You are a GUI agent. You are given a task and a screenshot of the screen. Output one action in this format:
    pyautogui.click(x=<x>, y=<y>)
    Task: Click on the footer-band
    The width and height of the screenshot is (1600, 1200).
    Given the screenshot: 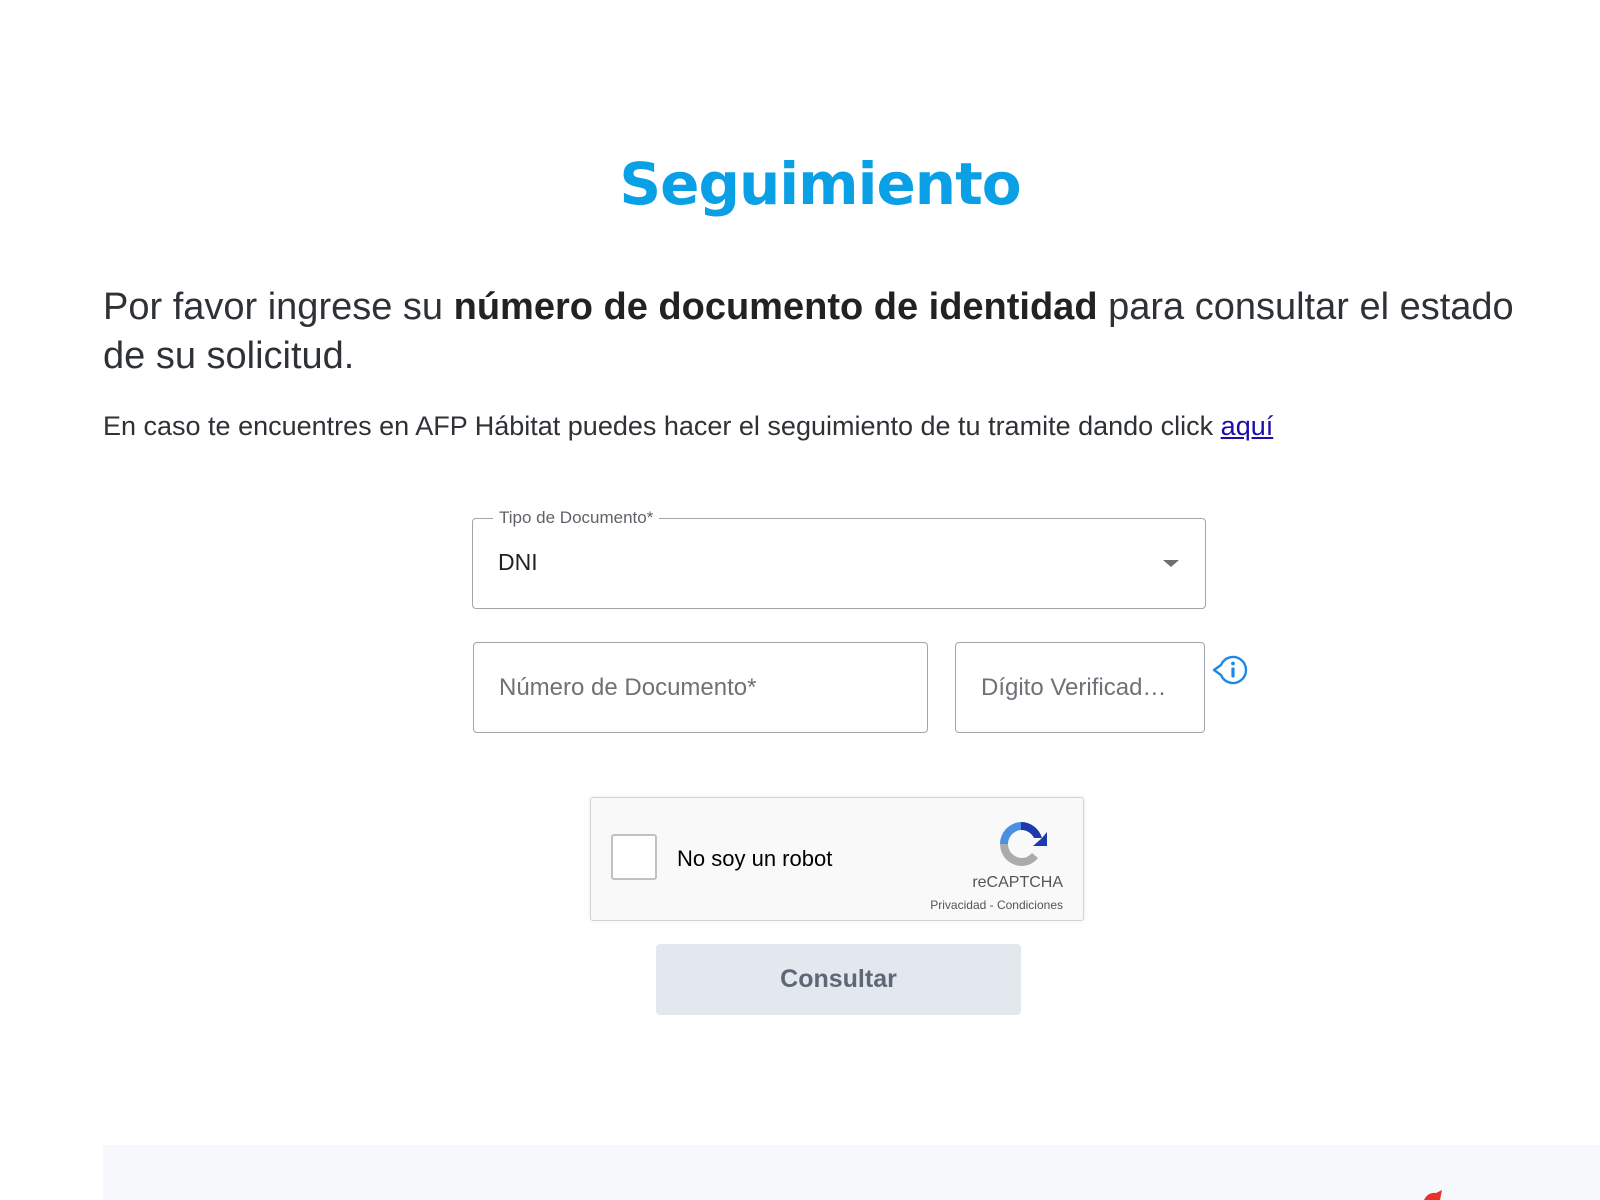 What is the action you would take?
    pyautogui.click(x=851, y=1172)
    